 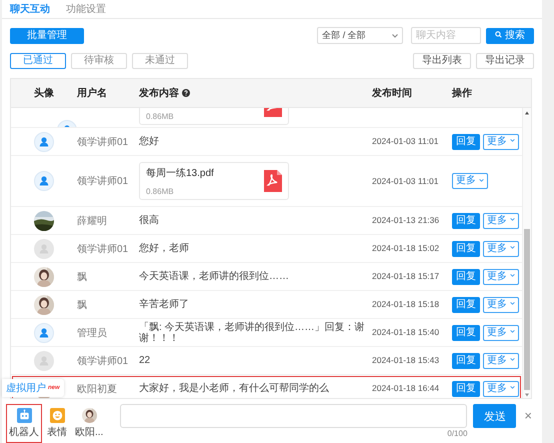 I want to click on publish-time: 2024-01-18 15:40, so click(x=406, y=332).